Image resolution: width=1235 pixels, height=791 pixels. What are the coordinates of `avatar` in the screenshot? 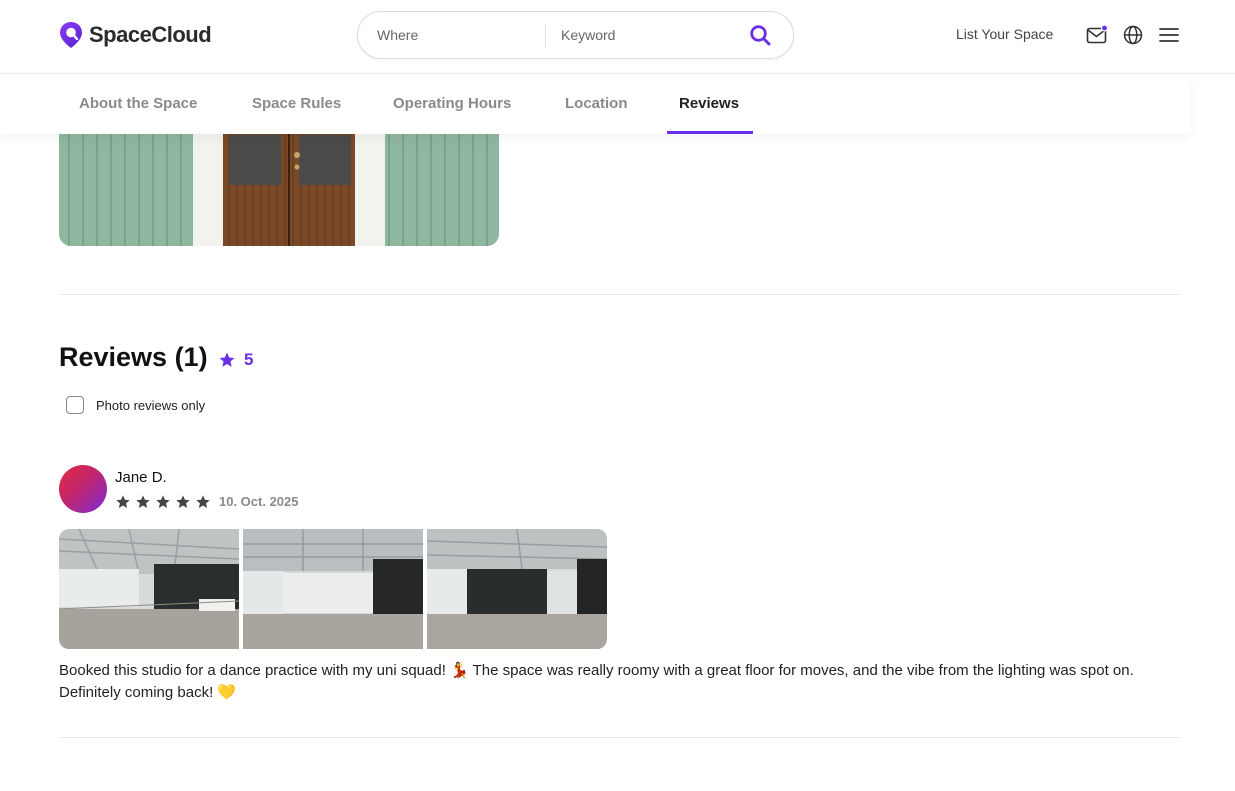 It's located at (83, 489).